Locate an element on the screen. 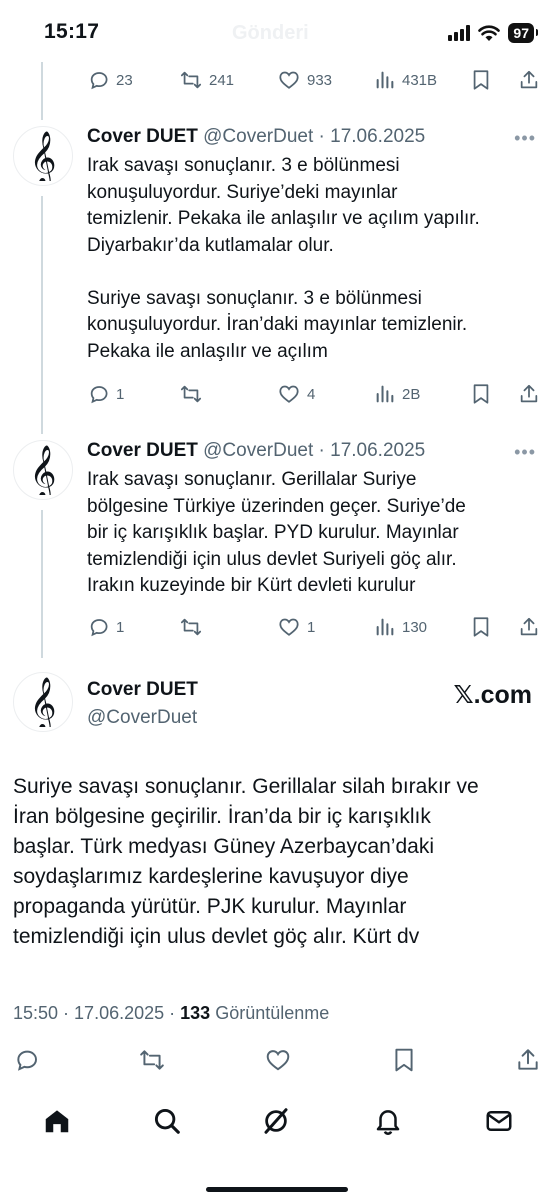 Image resolution: width=554 pixels, height=1200 pixels. status-time: 15:17 is located at coordinates (72, 31).